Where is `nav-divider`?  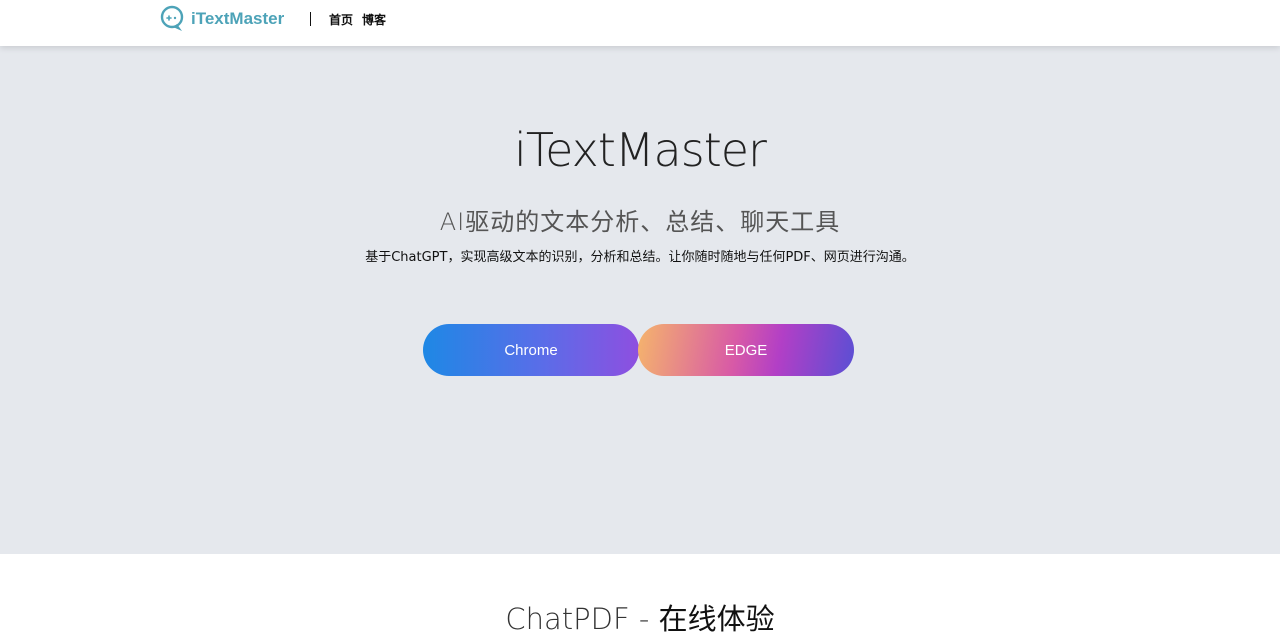 nav-divider is located at coordinates (310, 19).